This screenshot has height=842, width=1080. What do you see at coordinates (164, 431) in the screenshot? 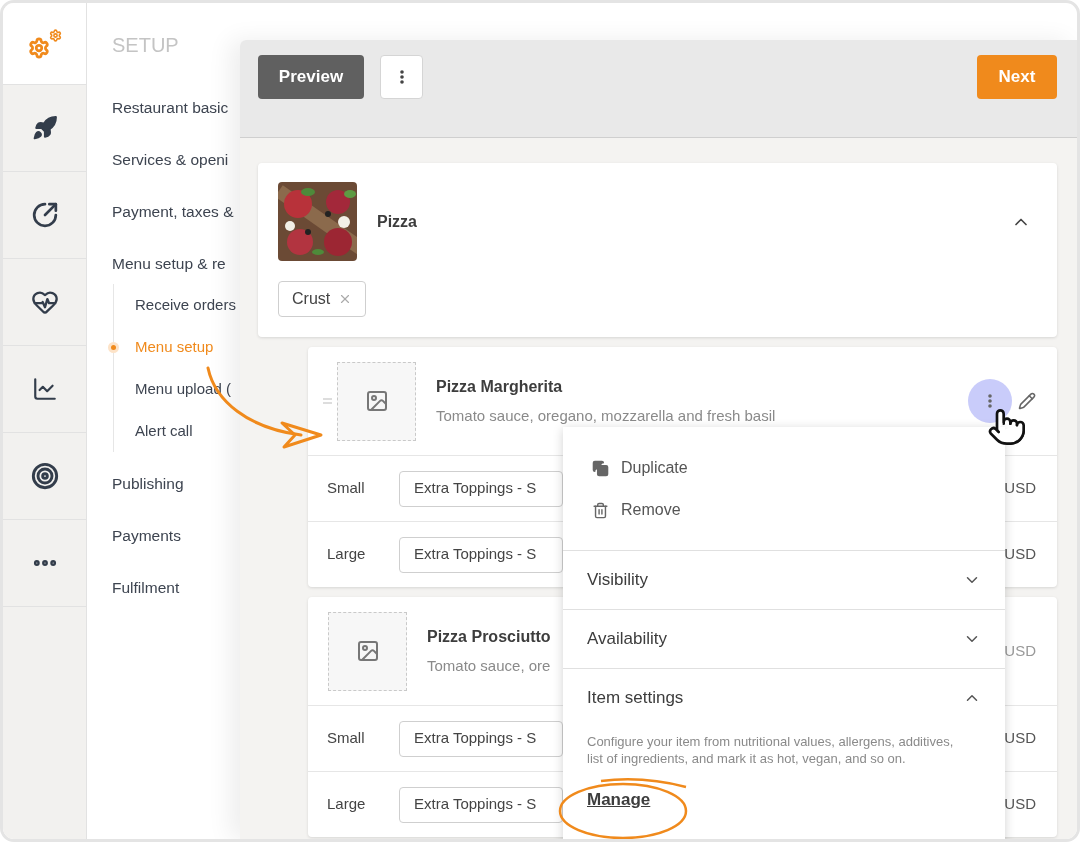
I see `sidebar-subitem: Alert call` at bounding box center [164, 431].